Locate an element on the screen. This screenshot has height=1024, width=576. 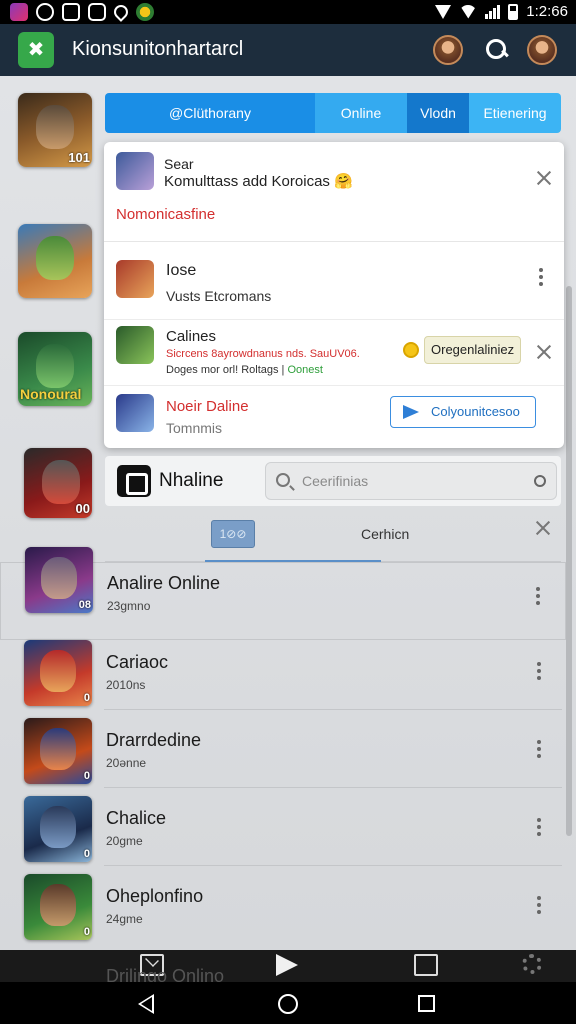
row-title: Iose is located at coordinates (181, 270).